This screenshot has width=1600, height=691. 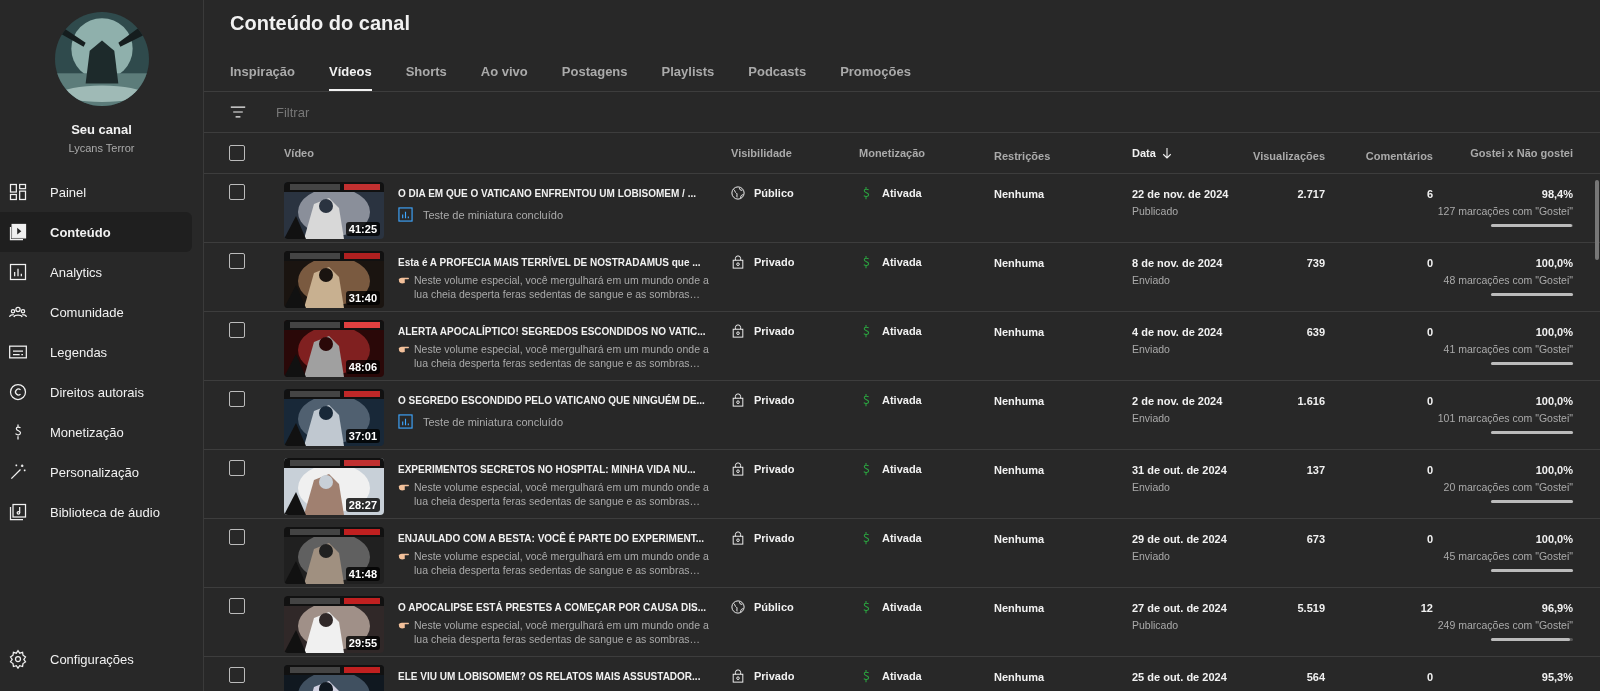 What do you see at coordinates (761, 153) in the screenshot?
I see `column-header: Visibilidade` at bounding box center [761, 153].